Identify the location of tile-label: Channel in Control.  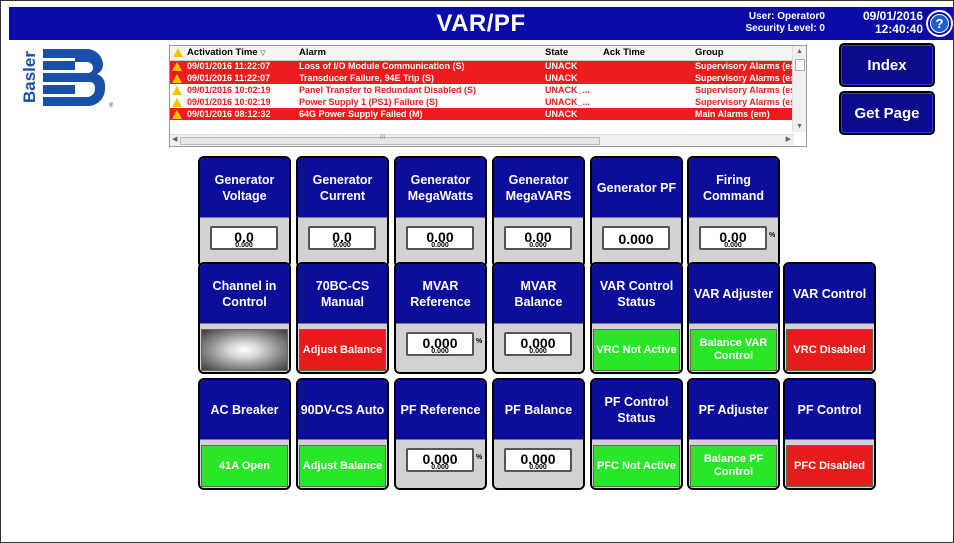
(244, 293).